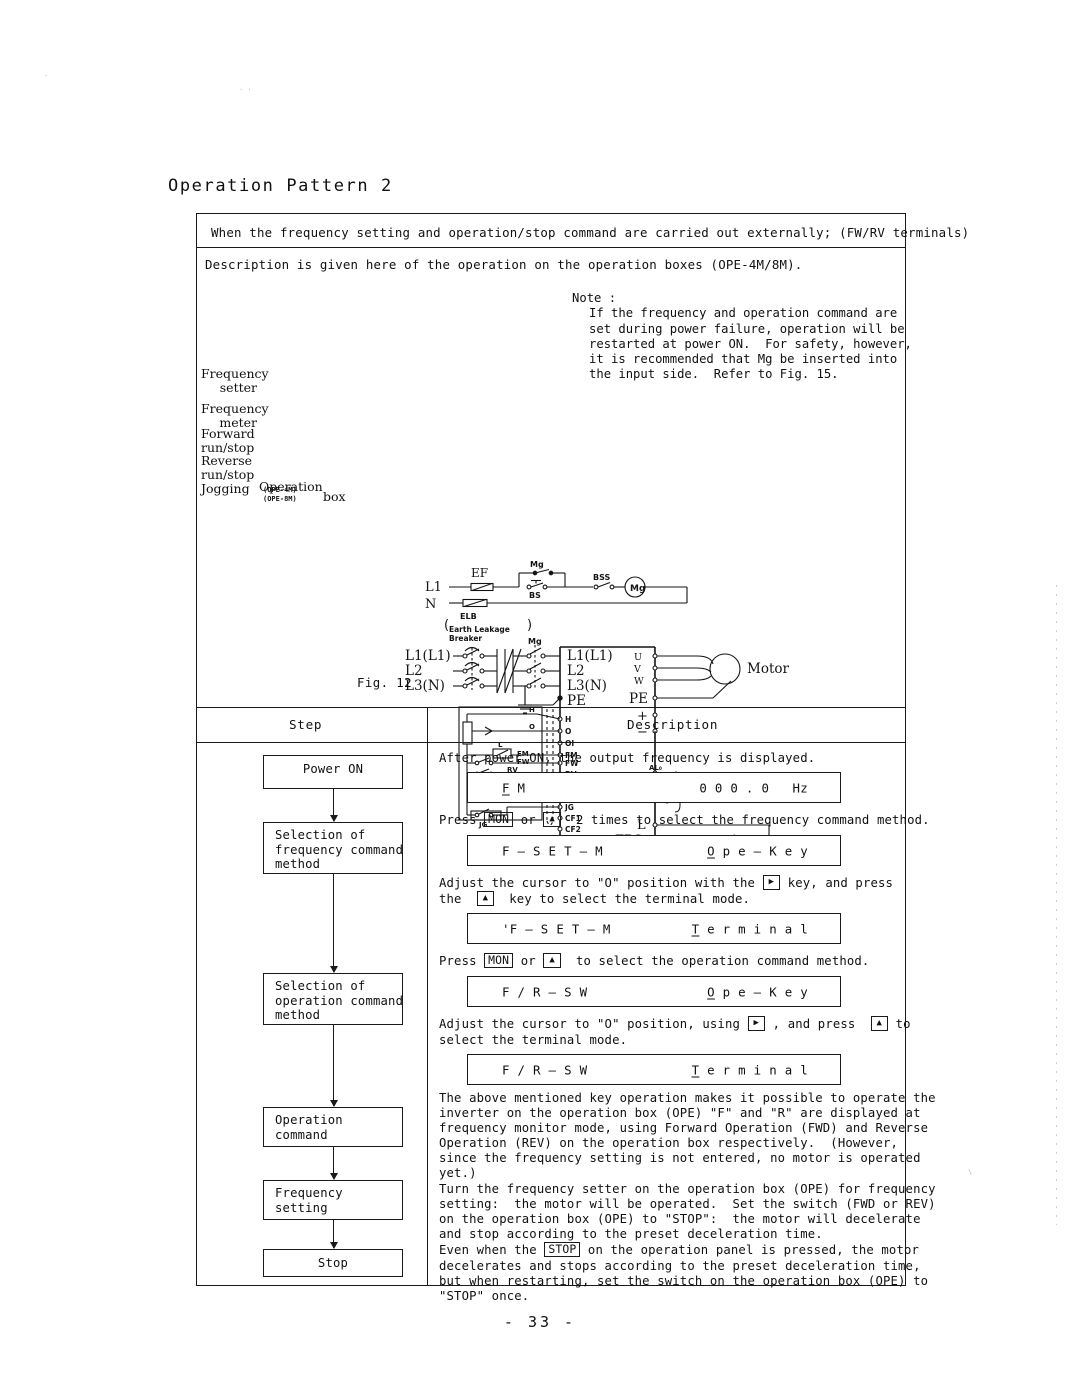 The image size is (1080, 1397). I want to click on label-frequency-setter: Frequency setter, so click(235, 380).